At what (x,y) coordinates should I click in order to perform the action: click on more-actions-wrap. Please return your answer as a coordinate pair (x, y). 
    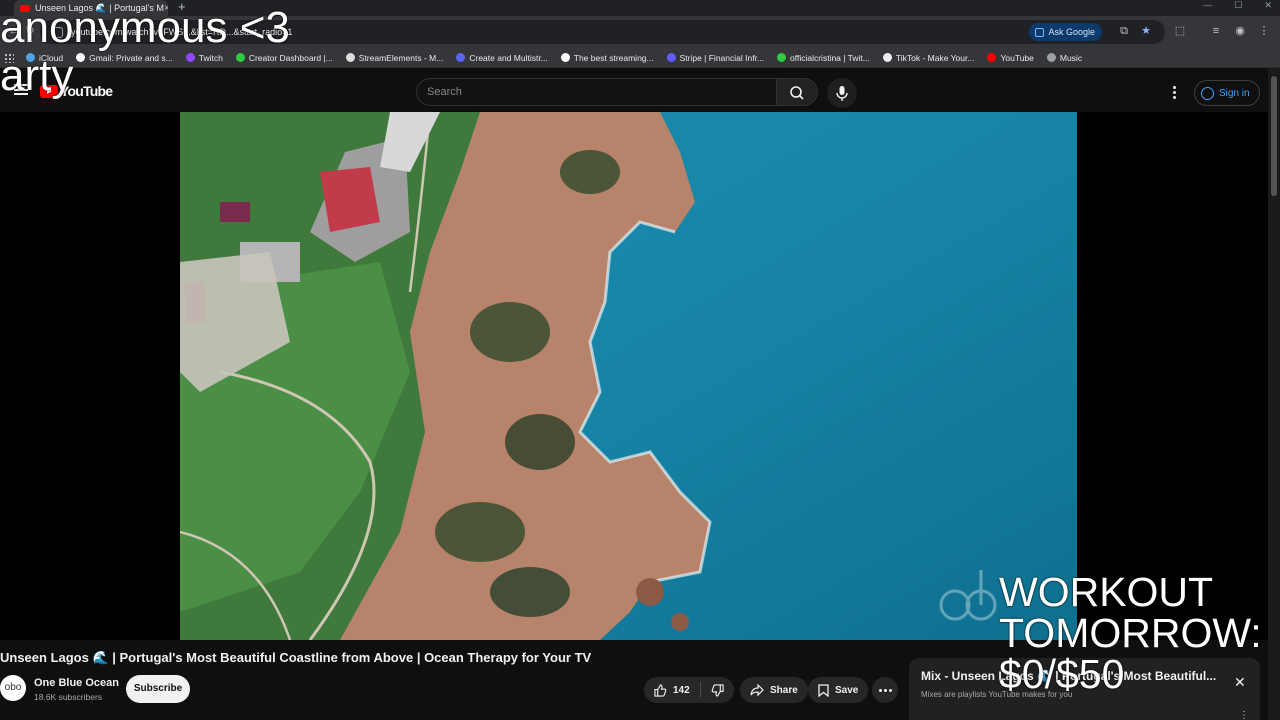
    Looking at the image, I should click on (885, 690).